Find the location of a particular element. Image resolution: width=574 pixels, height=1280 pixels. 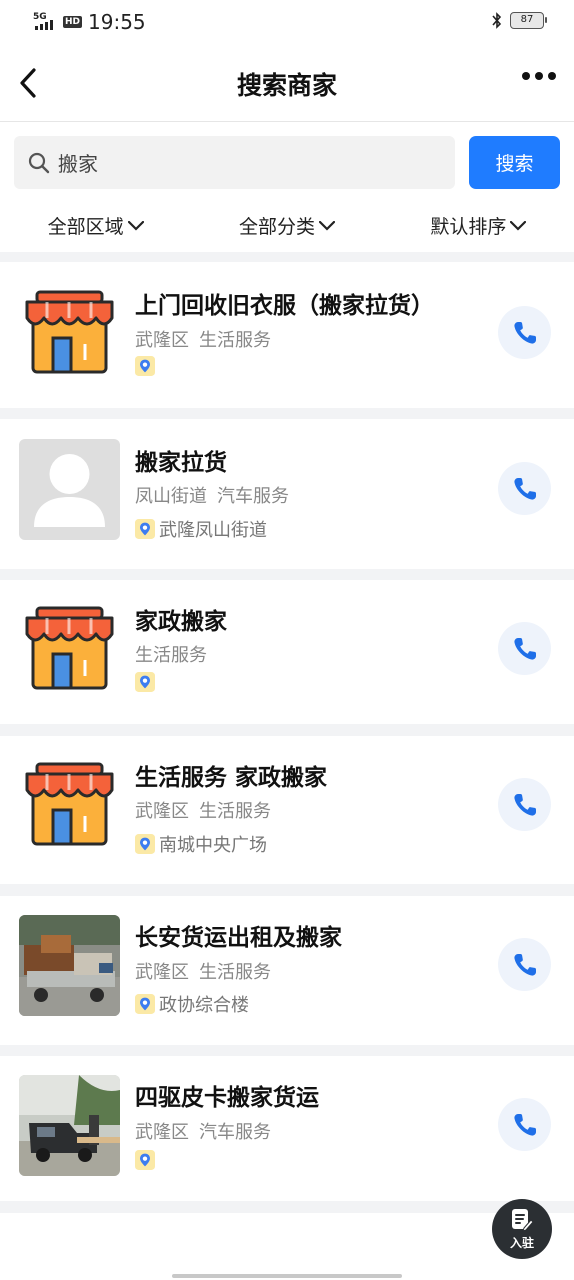

search-button: 搜索 is located at coordinates (514, 162).